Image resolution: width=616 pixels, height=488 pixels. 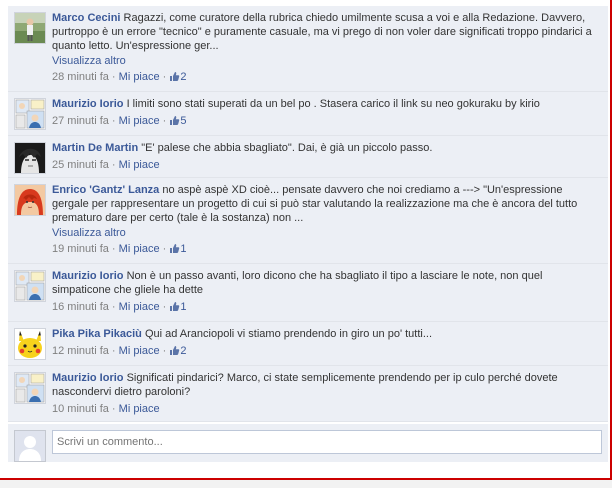 What do you see at coordinates (327, 122) in the screenshot?
I see `comment-meta: 27 minuti fa · Mi piace · 5` at bounding box center [327, 122].